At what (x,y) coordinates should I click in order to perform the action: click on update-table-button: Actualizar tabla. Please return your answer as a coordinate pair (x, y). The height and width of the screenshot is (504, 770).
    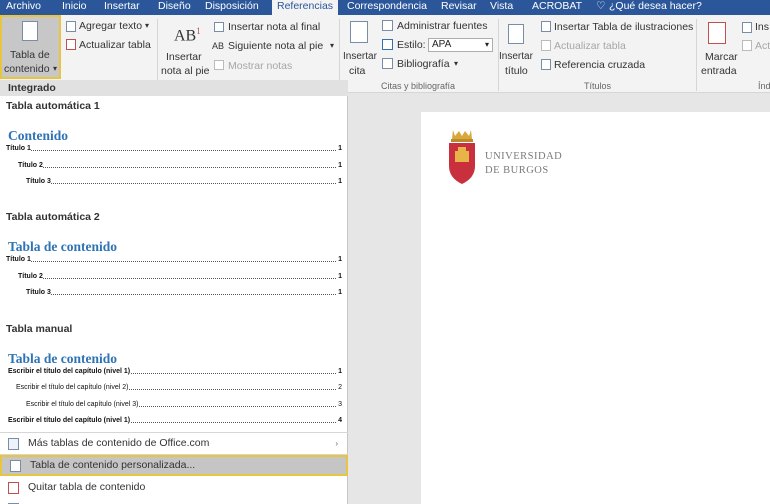
    Looking at the image, I should click on (115, 45).